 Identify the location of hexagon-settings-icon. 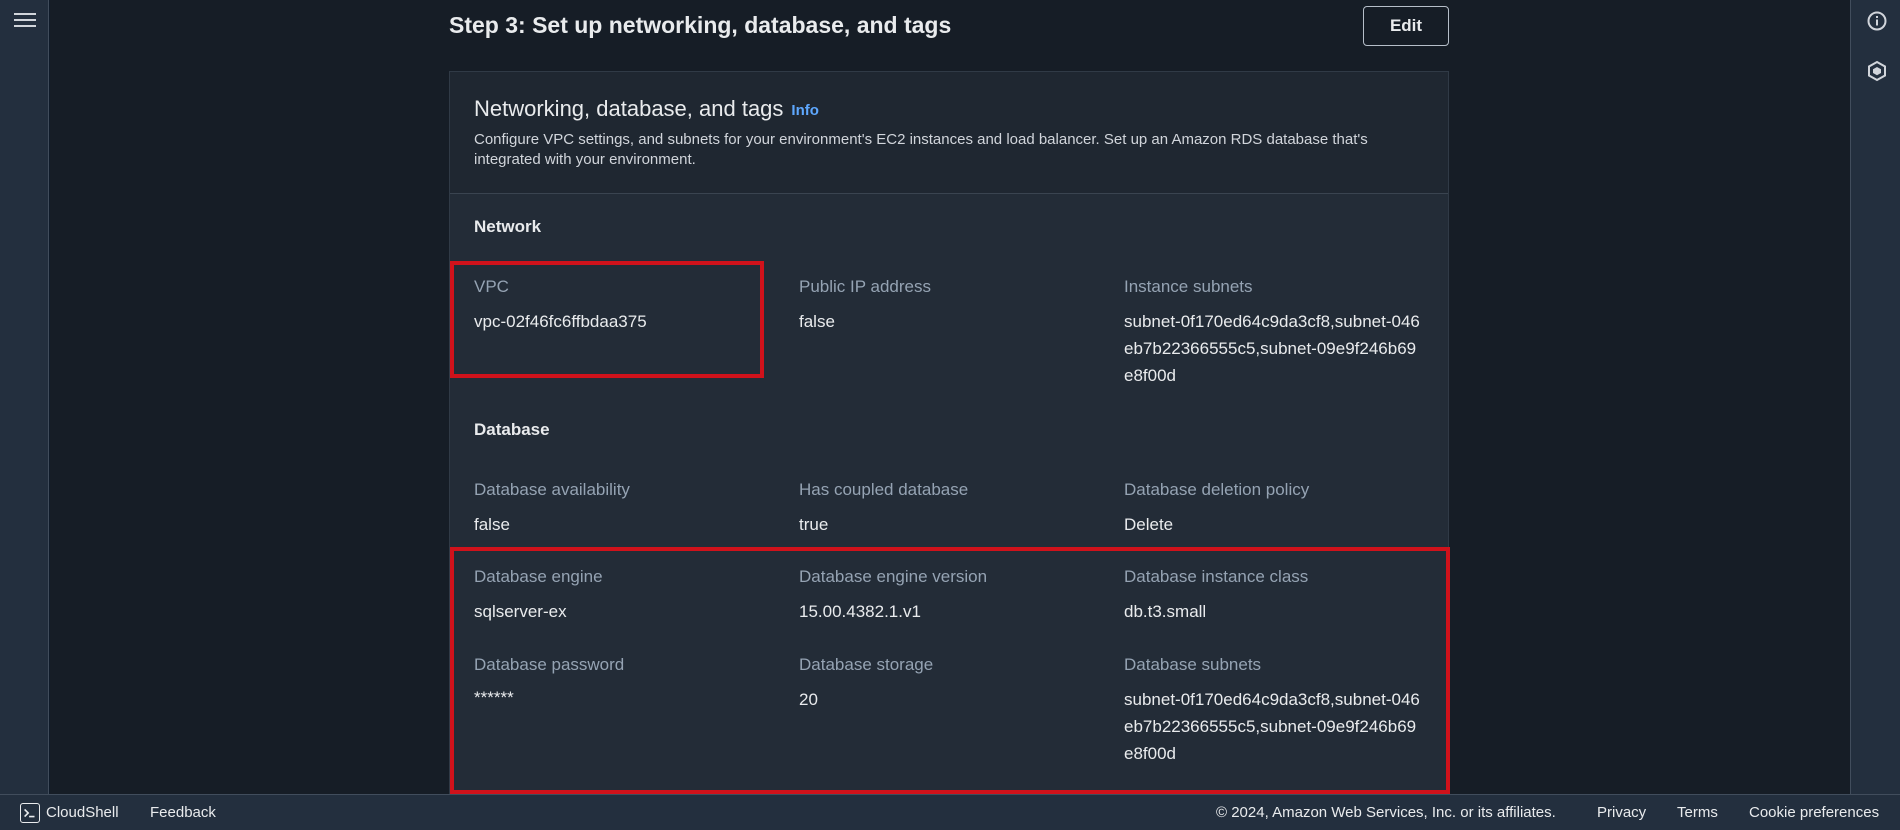
(1877, 71).